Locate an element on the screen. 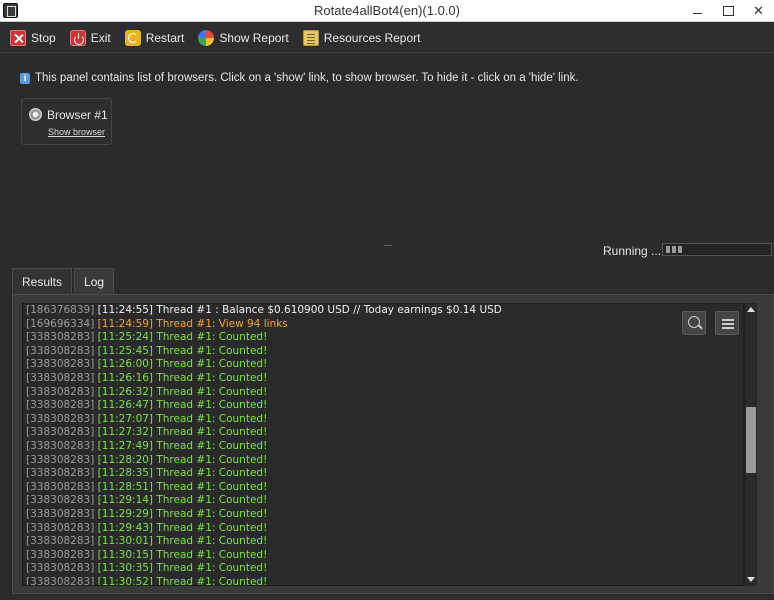 This screenshot has width=774, height=600. progress-bar is located at coordinates (717, 249).